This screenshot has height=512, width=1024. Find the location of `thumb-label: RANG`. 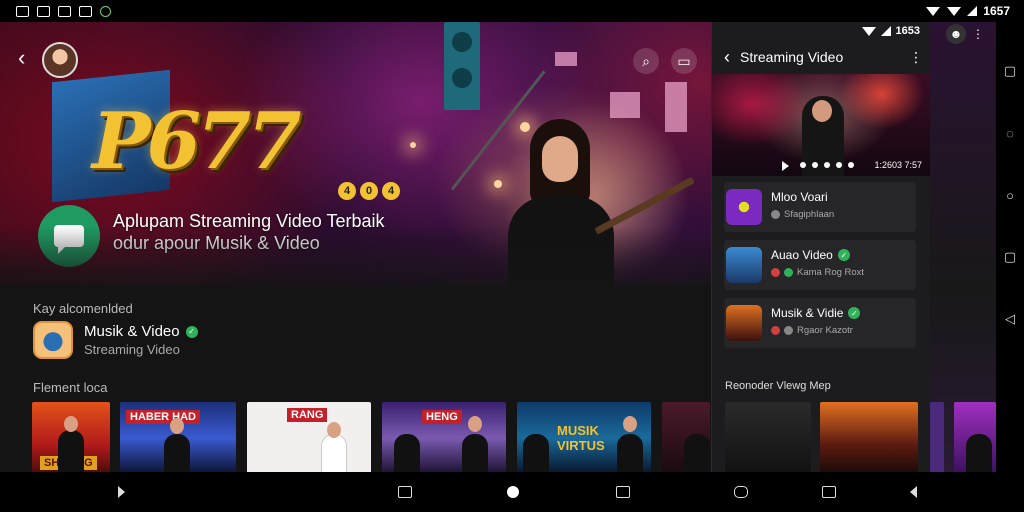

thumb-label: RANG is located at coordinates (307, 415).